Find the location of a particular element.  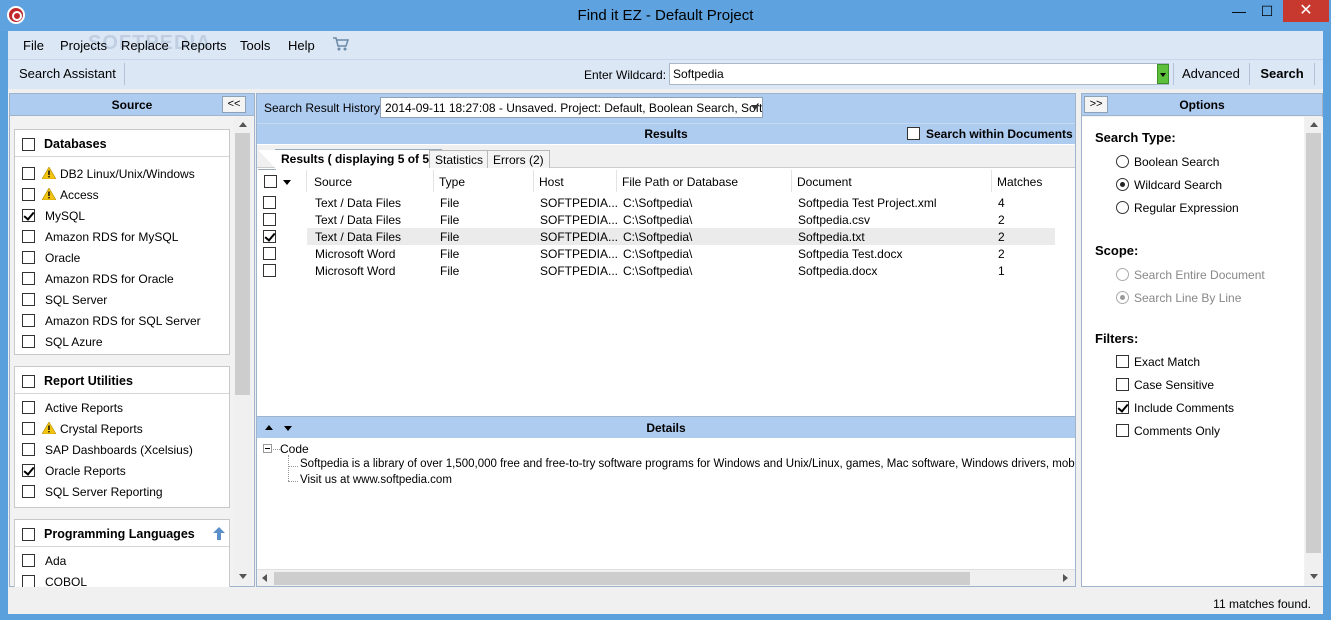

close-button: ✕ is located at coordinates (1306, 11).